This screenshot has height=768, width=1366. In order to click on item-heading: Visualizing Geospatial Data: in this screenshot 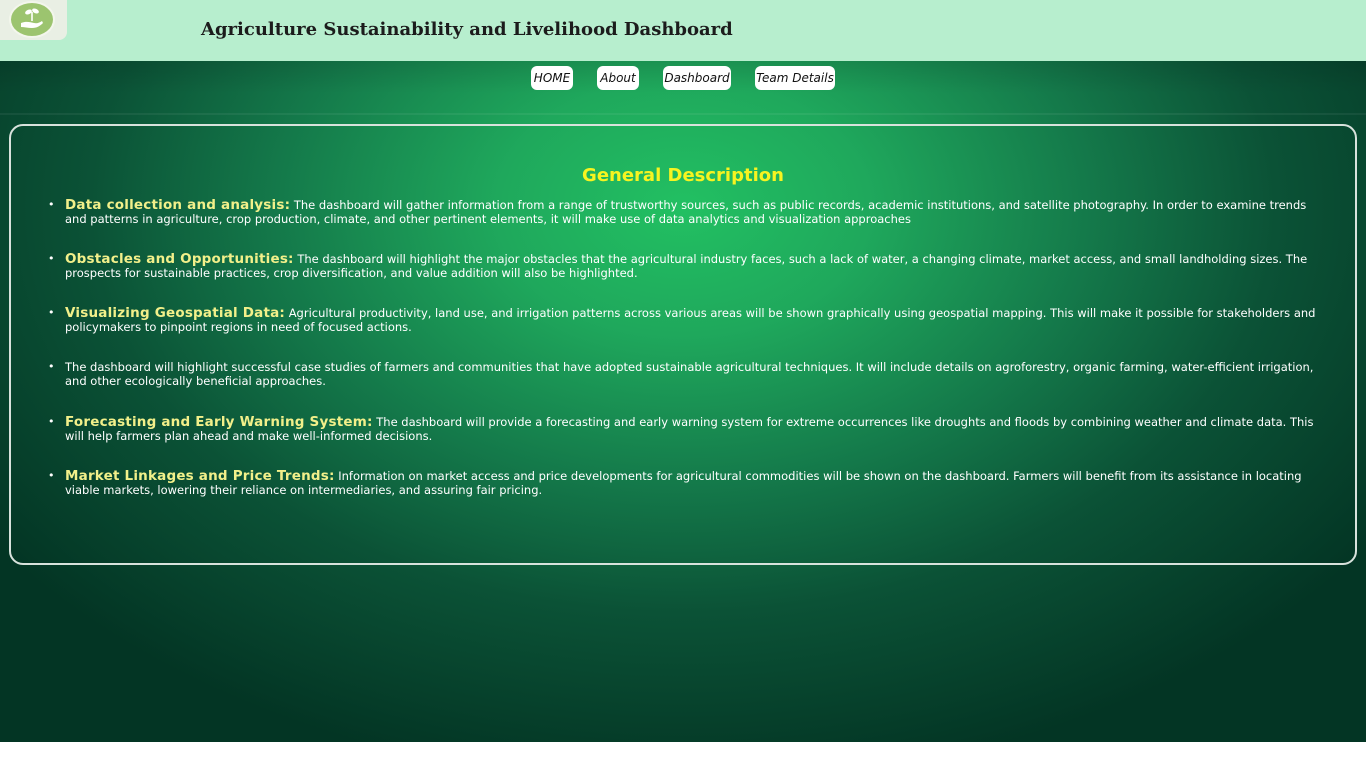, I will do `click(175, 313)`.